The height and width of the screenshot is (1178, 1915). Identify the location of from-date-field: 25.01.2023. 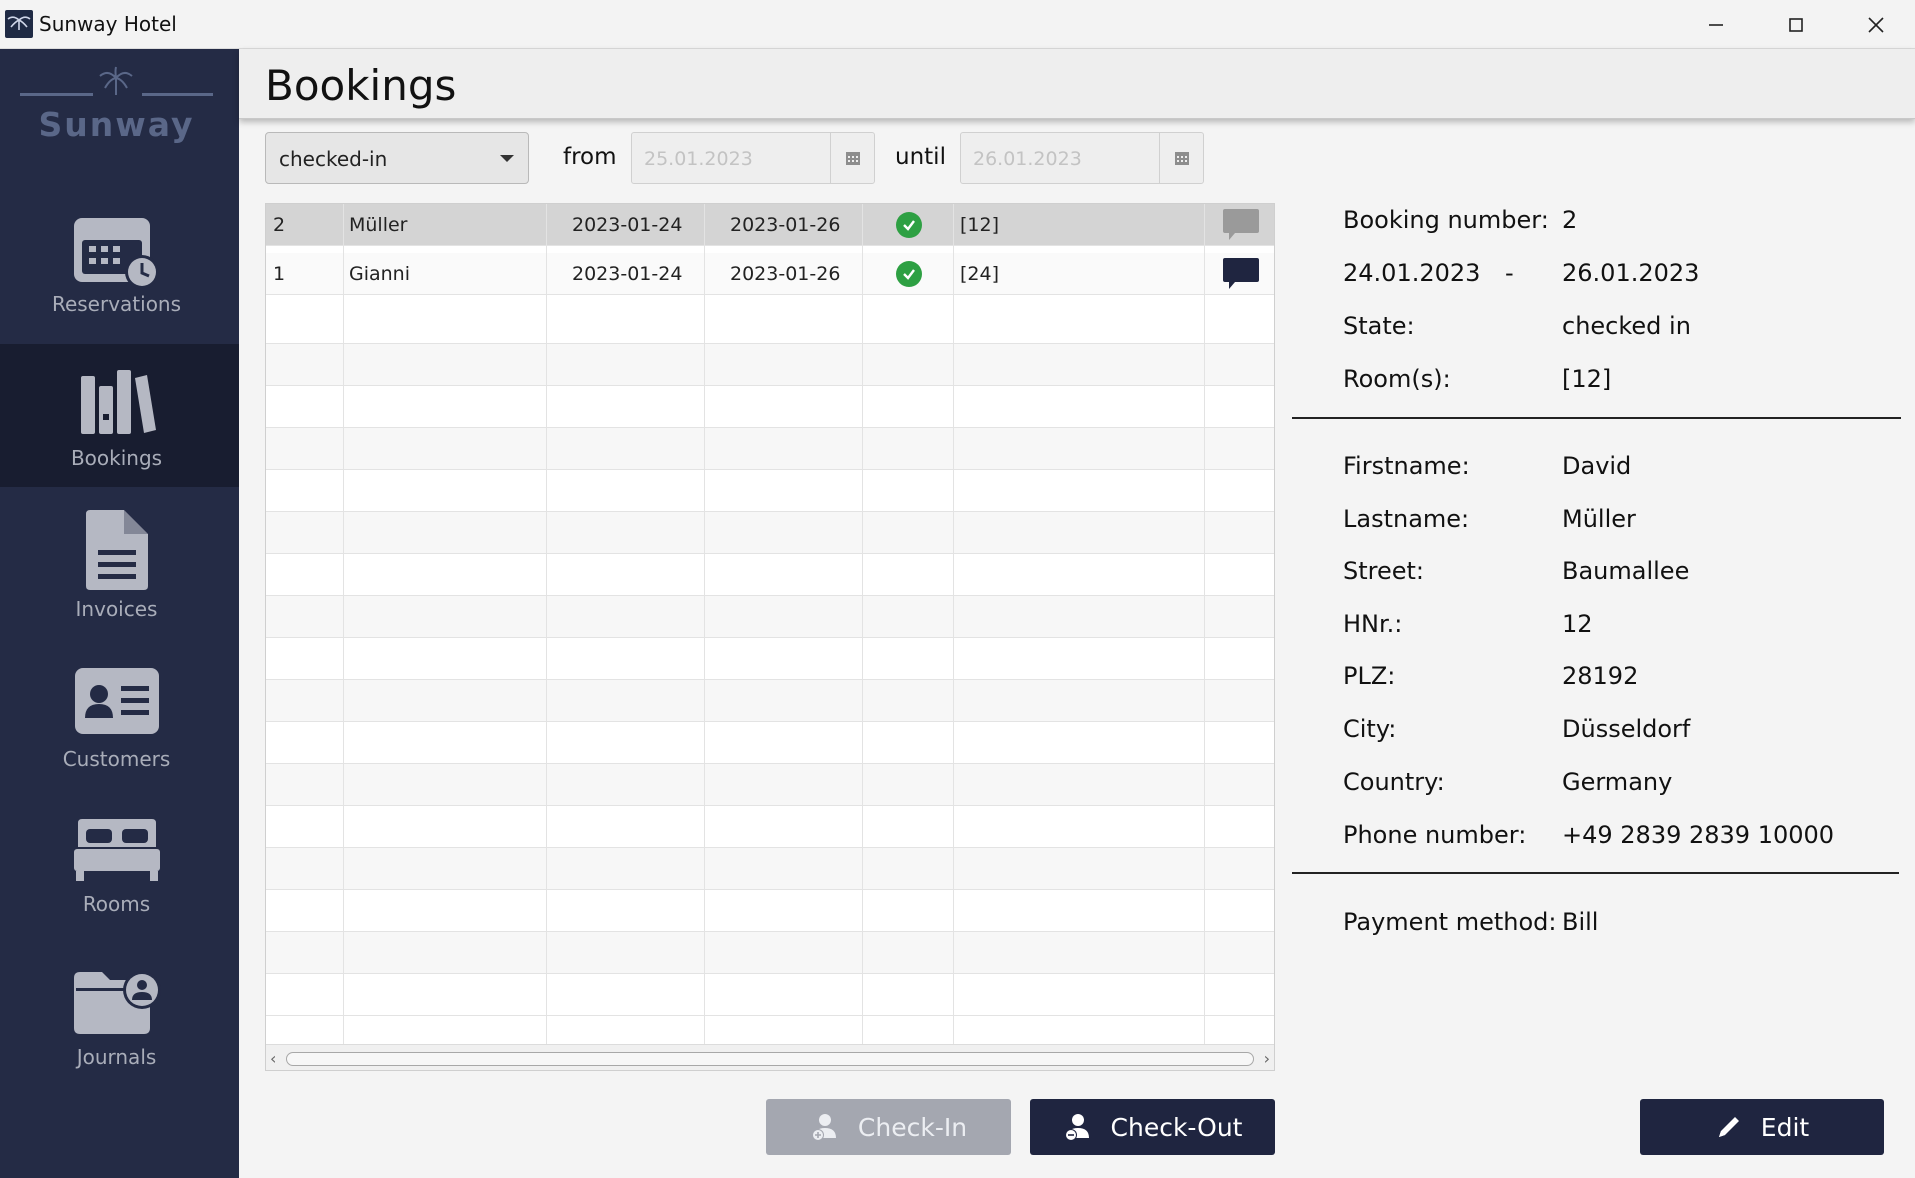
(753, 158).